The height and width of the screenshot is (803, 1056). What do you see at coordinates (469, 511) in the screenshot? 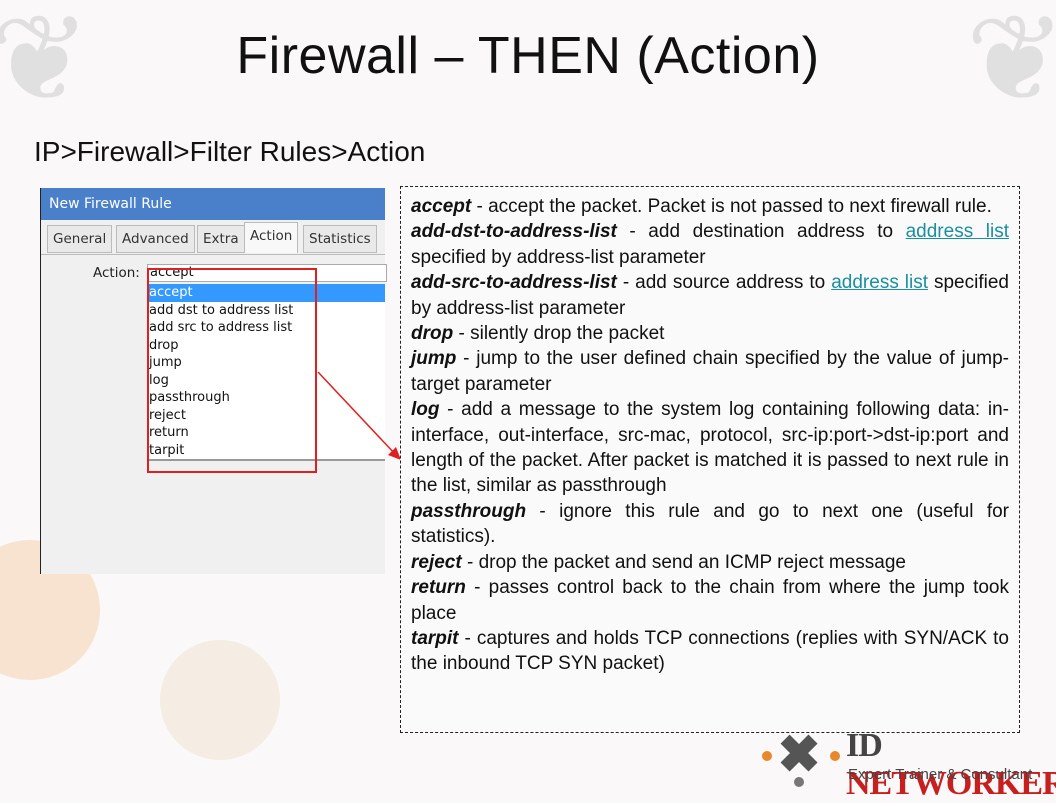
I see `desc-term: passthrough` at bounding box center [469, 511].